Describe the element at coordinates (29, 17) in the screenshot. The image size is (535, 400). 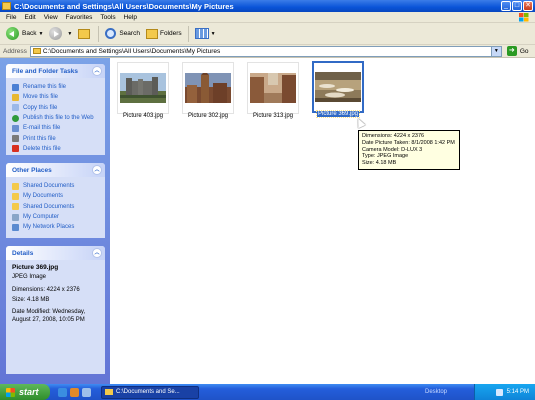
I see `menu-edit: Edit` at that location.